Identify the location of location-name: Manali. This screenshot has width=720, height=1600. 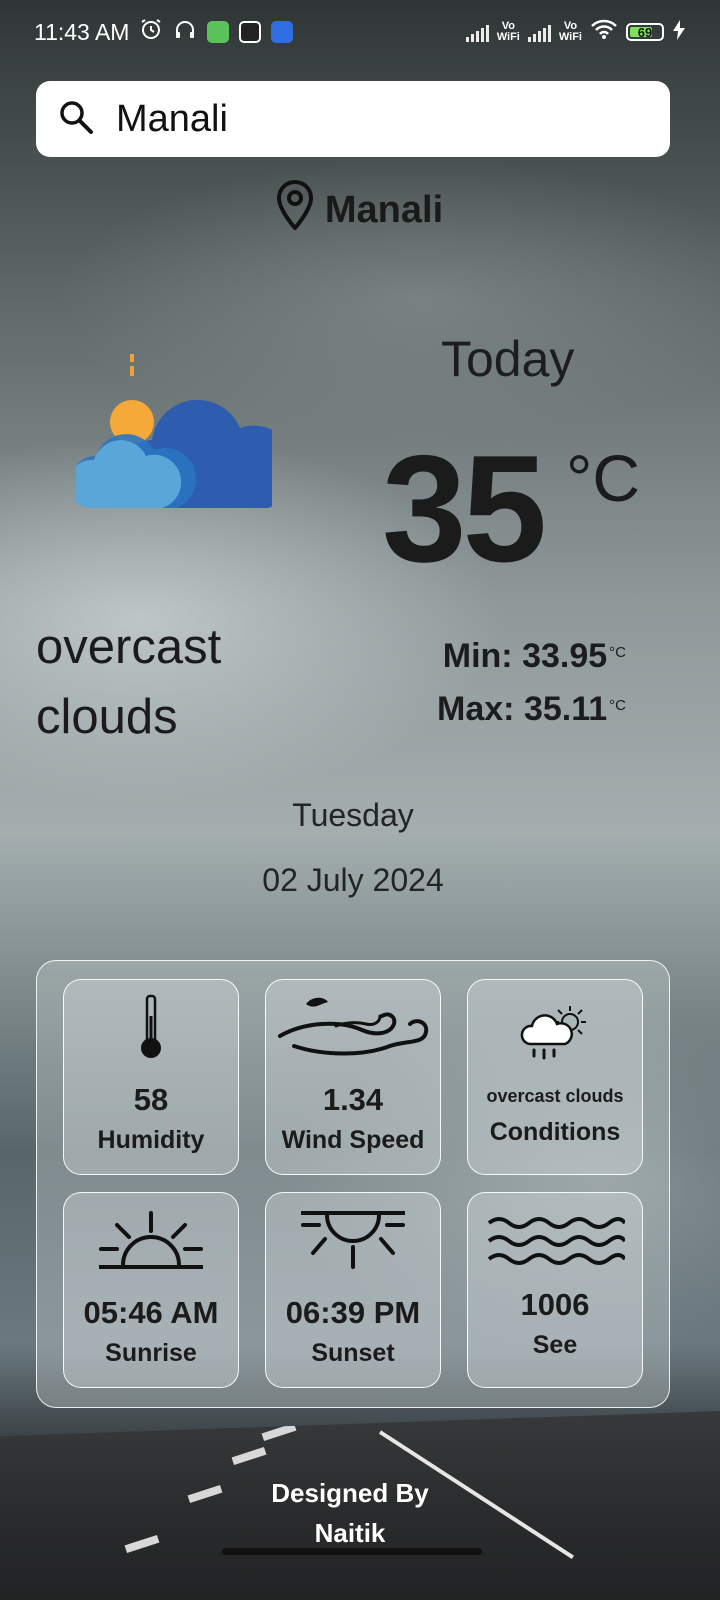
(384, 209).